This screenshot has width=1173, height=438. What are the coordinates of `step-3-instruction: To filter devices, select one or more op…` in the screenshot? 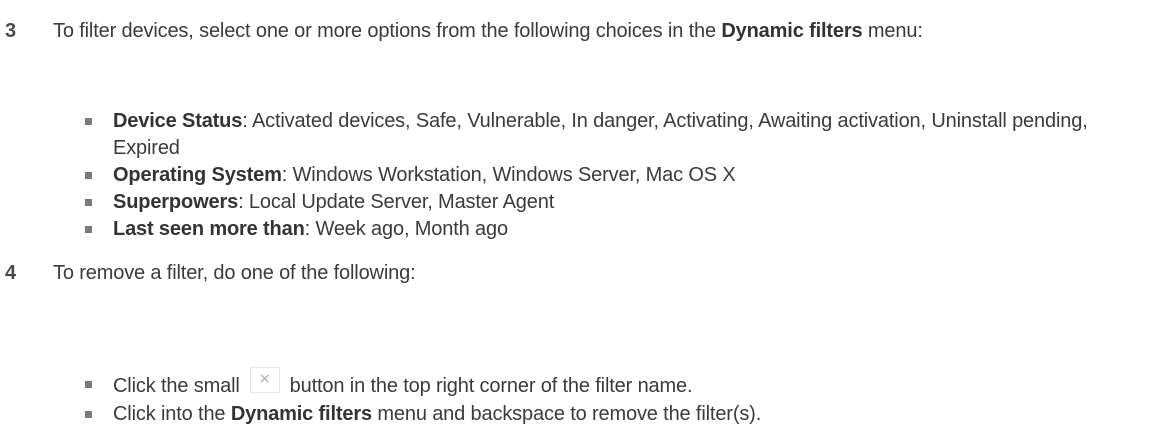 It's located at (488, 31).